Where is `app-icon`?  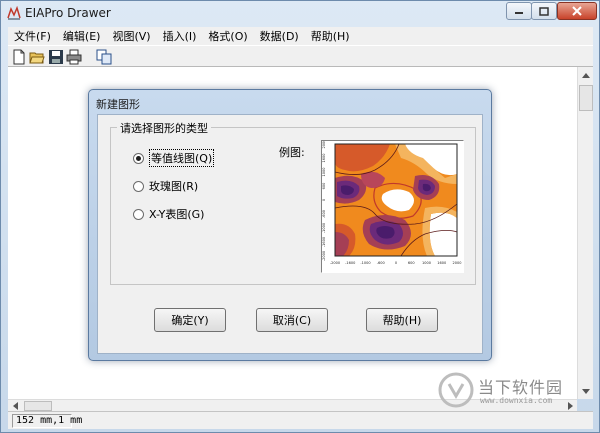 app-icon is located at coordinates (14, 13).